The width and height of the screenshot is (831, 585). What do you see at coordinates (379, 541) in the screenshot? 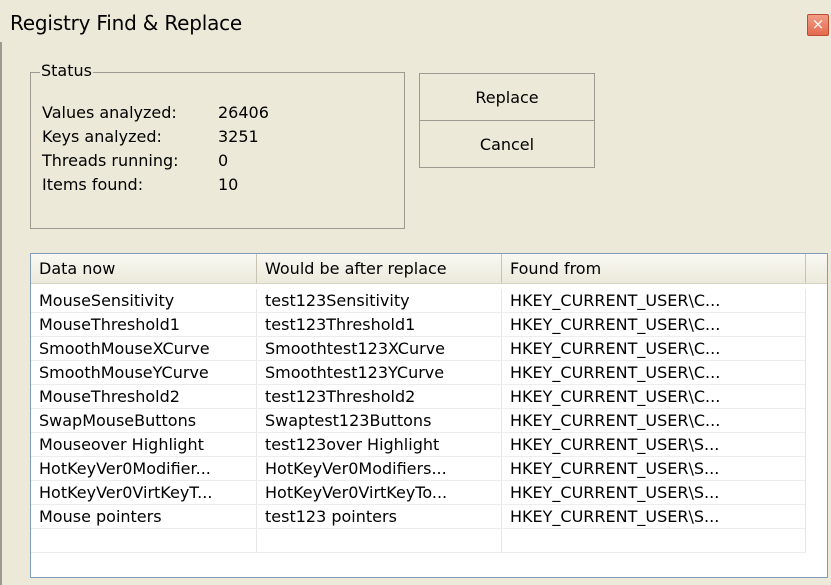
I see `after-replace-cell` at bounding box center [379, 541].